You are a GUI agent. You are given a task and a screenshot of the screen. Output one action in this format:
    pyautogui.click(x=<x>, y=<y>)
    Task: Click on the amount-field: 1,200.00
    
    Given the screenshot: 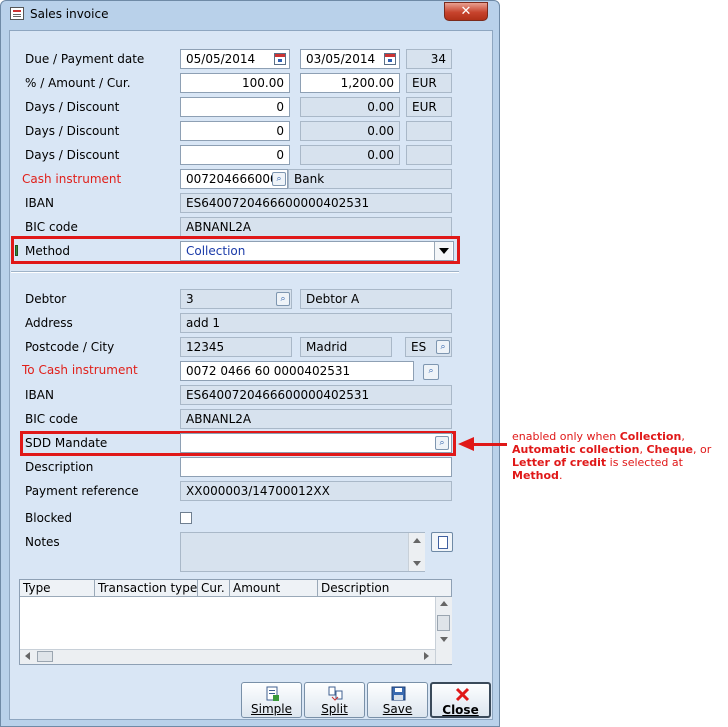 What is the action you would take?
    pyautogui.click(x=350, y=83)
    